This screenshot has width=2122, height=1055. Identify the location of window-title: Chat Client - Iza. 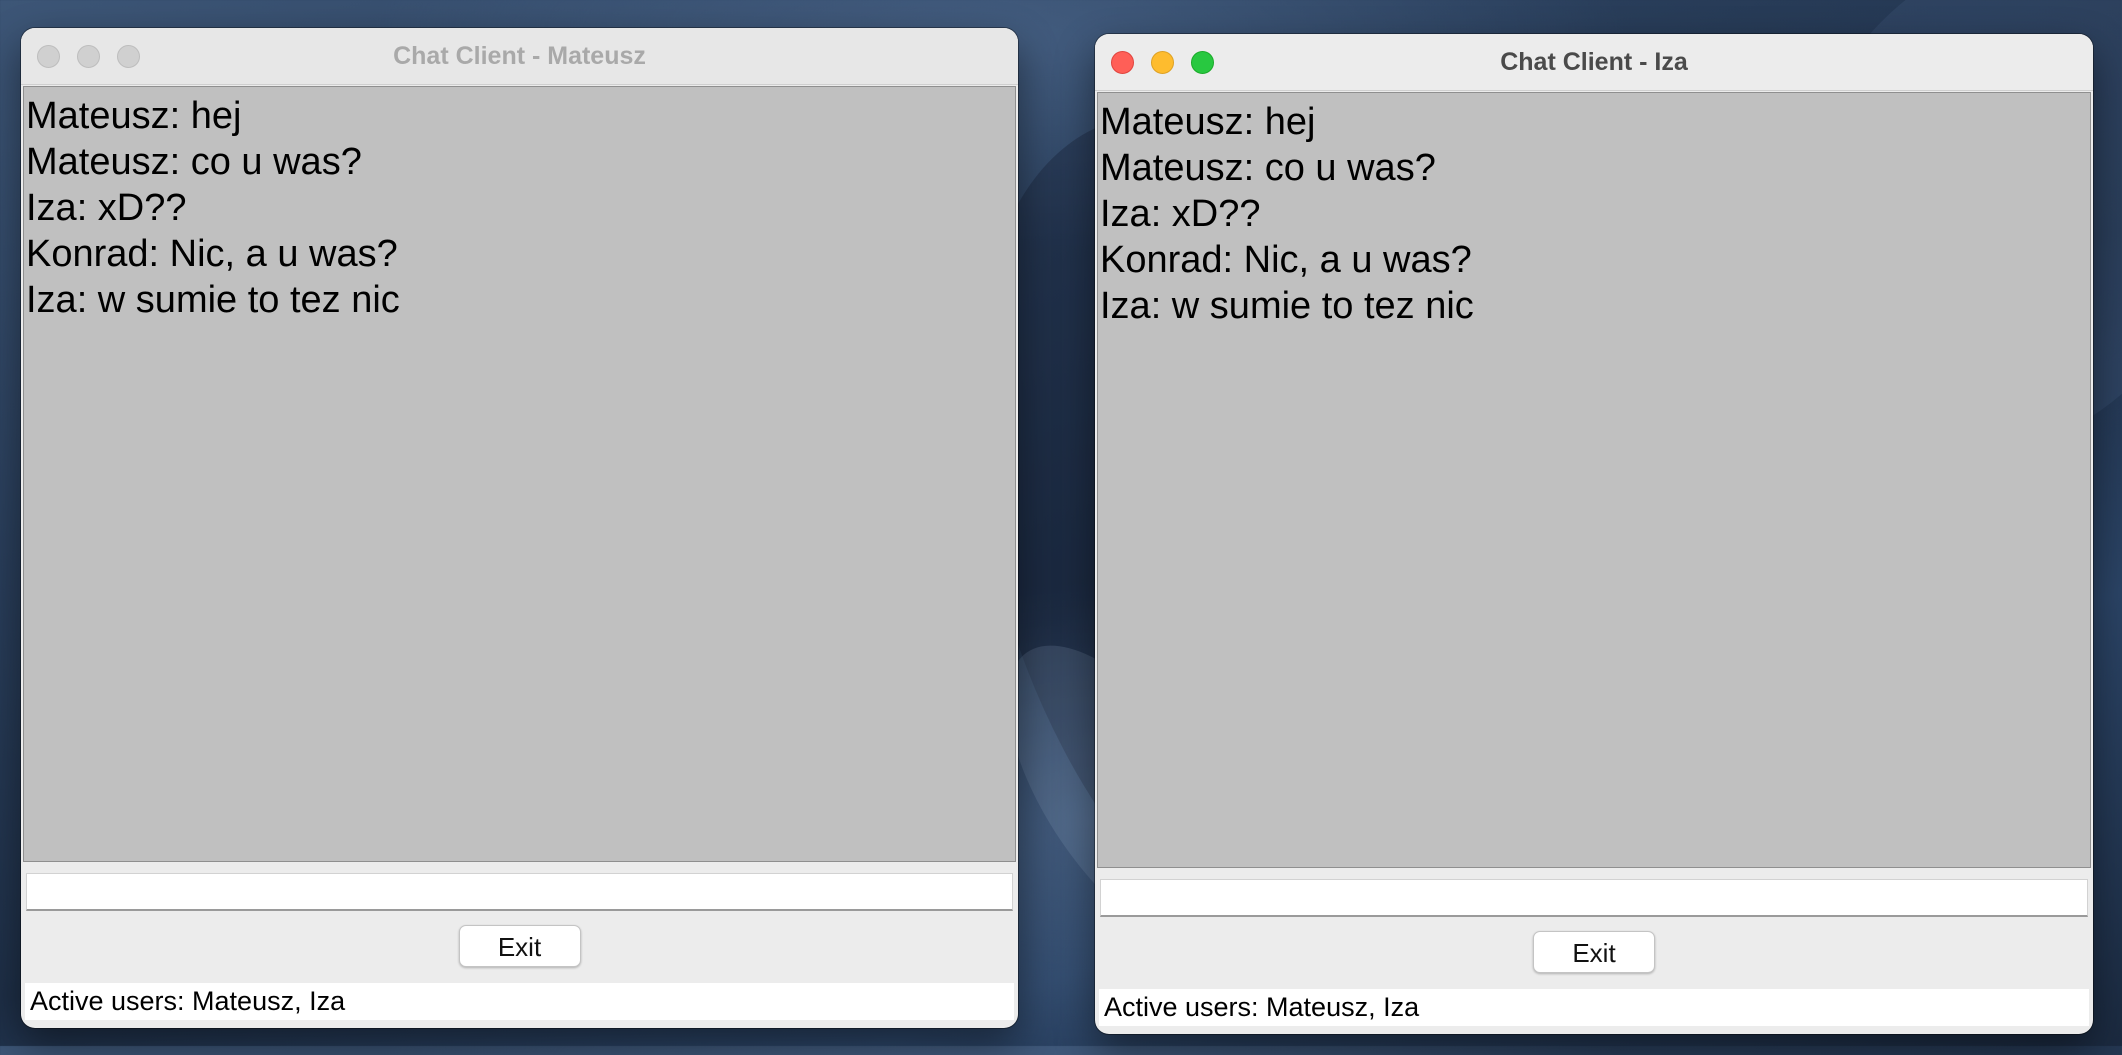
(1594, 62).